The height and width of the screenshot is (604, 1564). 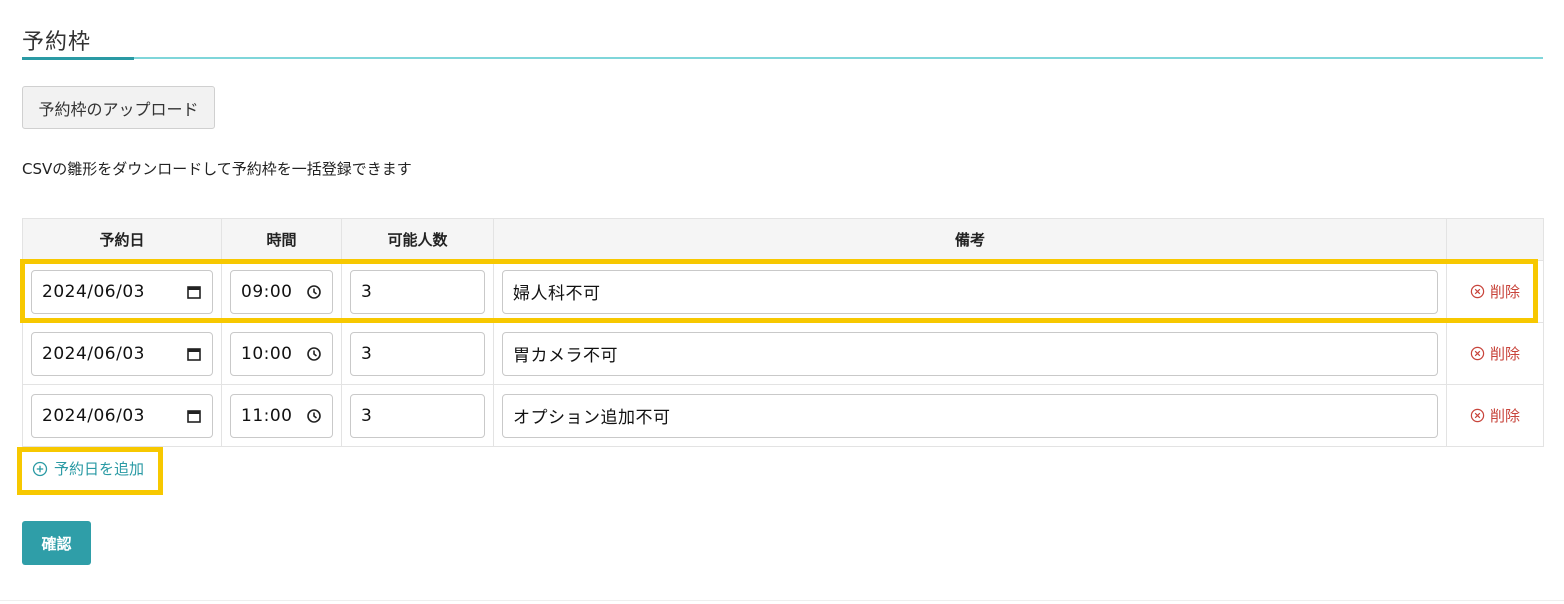 I want to click on title-underline, so click(x=782, y=58).